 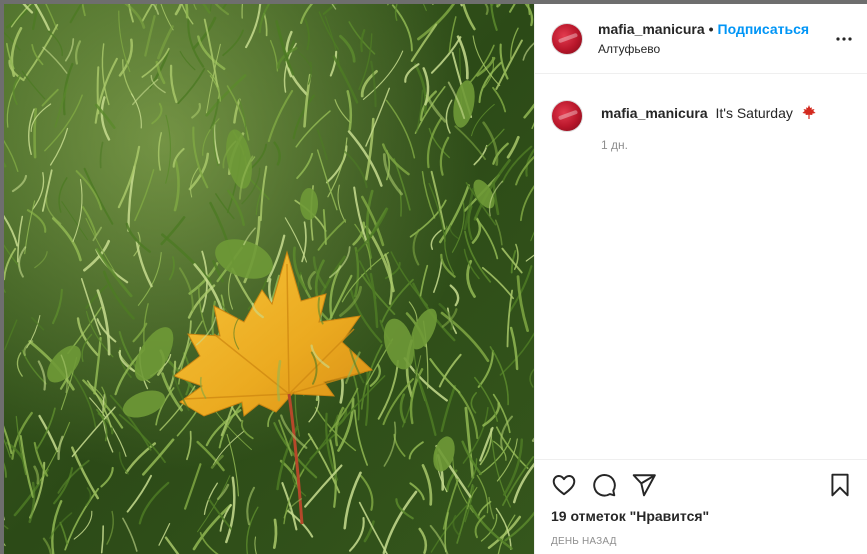 What do you see at coordinates (654, 113) in the screenshot?
I see `comment-username: mafia_manicura` at bounding box center [654, 113].